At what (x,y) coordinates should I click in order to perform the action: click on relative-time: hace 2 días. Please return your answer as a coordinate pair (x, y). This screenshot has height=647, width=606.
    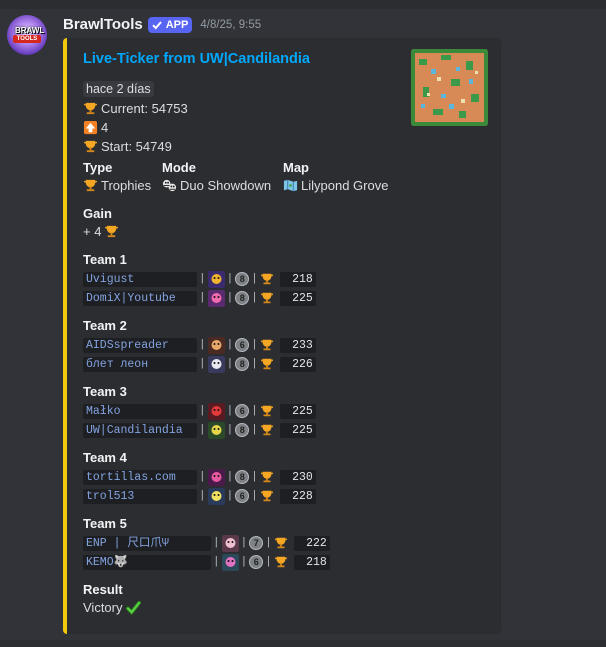
    Looking at the image, I should click on (118, 89).